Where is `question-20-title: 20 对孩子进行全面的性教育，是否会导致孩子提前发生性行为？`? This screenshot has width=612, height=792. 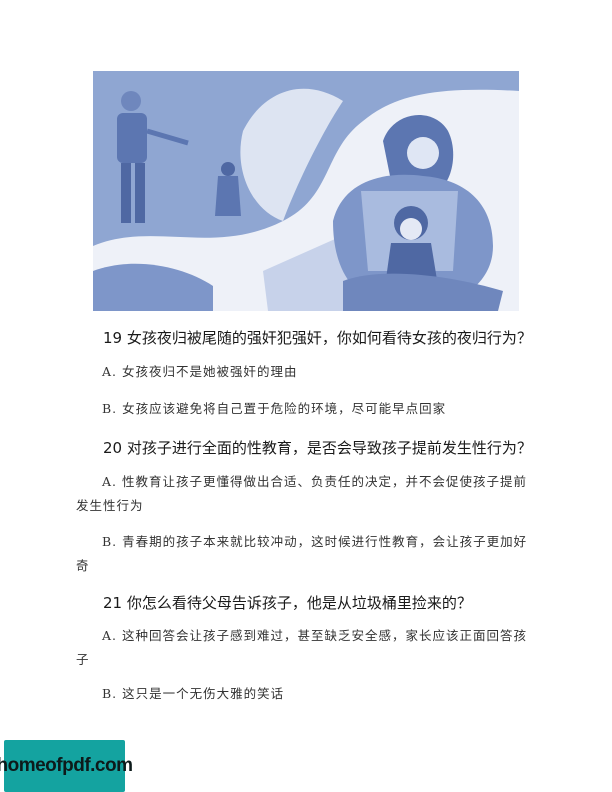 question-20-title: 20 对孩子进行全面的性教育，是否会导致孩子提前发生性行为？ is located at coordinates (317, 448).